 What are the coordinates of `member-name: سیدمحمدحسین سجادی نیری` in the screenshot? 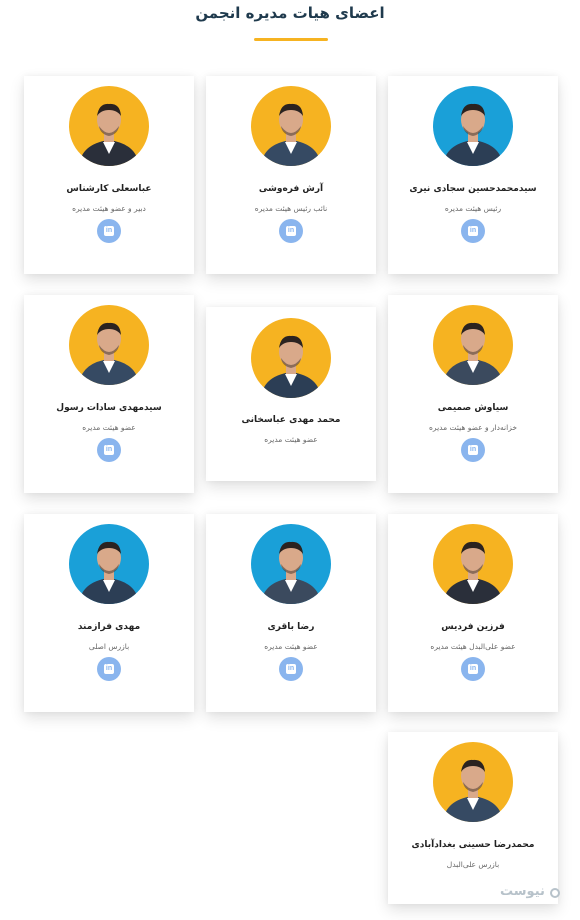 It's located at (473, 189).